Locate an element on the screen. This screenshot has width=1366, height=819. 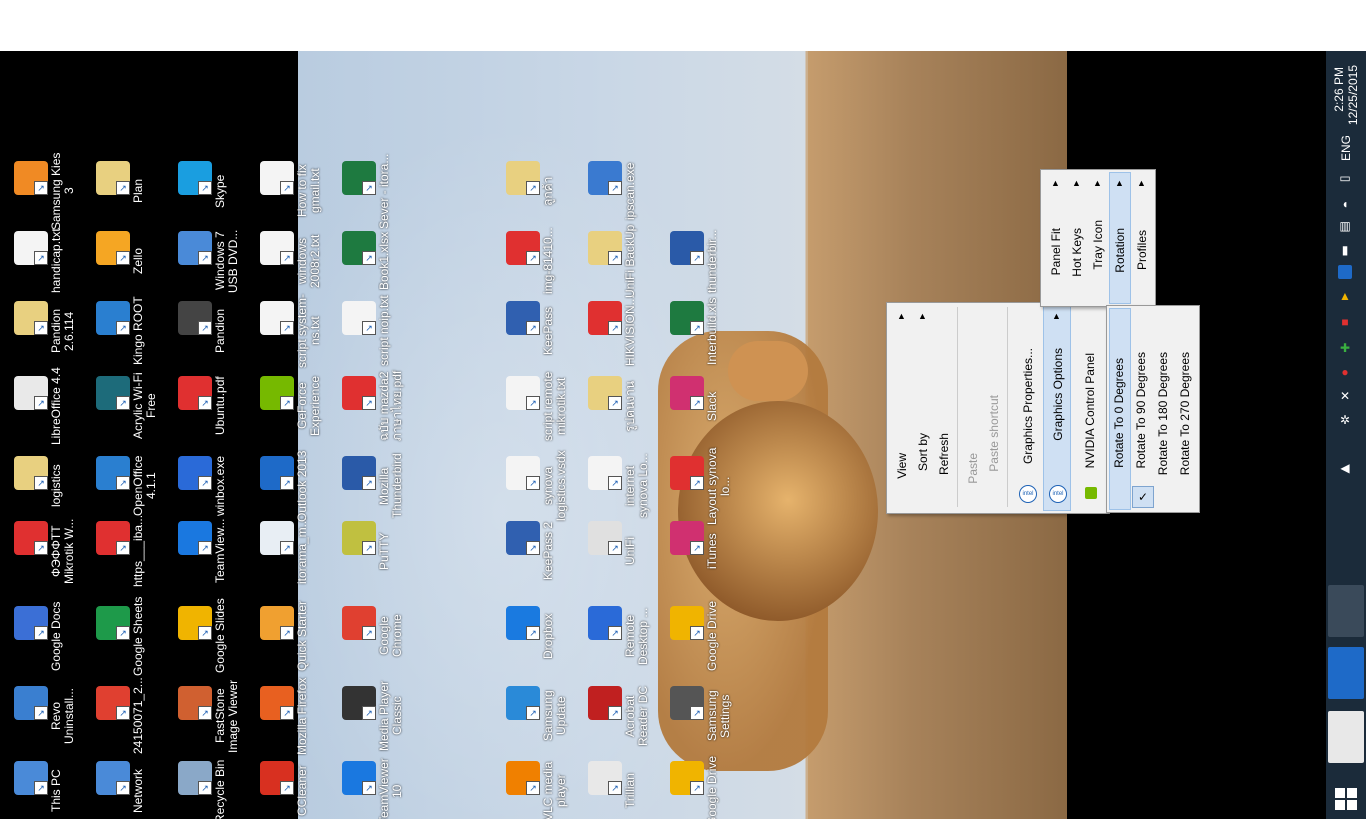
clock-date: 12/25/2015 is located at coordinates (1353, 95).